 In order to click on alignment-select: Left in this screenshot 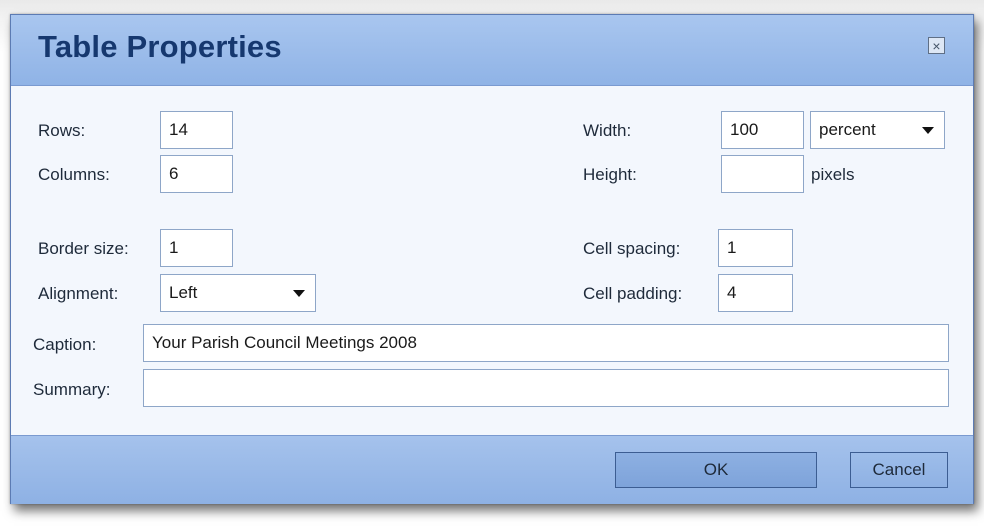, I will do `click(238, 293)`.